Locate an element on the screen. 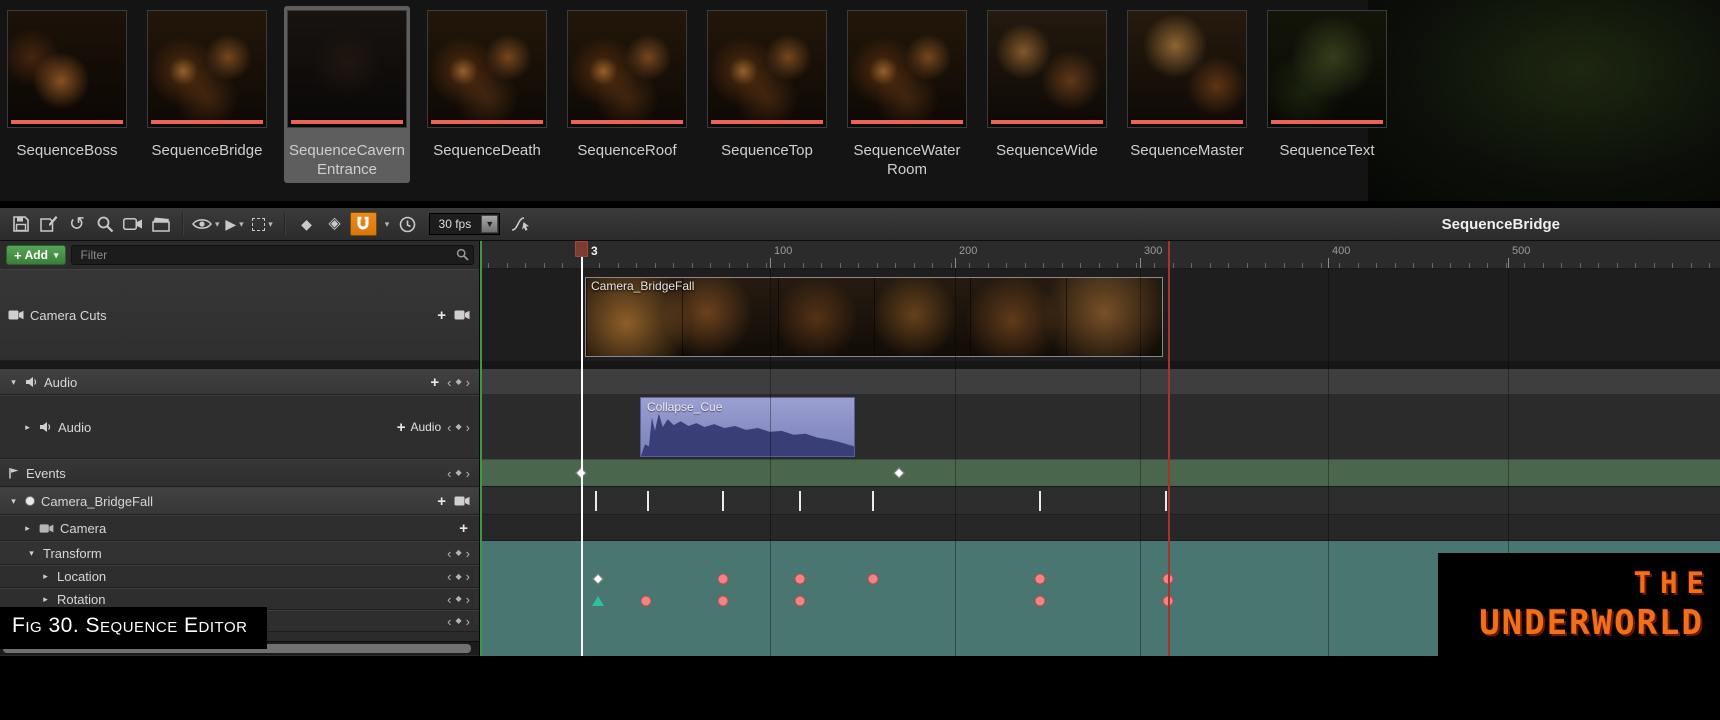 The height and width of the screenshot is (720, 1720). content-browser-item: SequenceTop is located at coordinates (767, 94).